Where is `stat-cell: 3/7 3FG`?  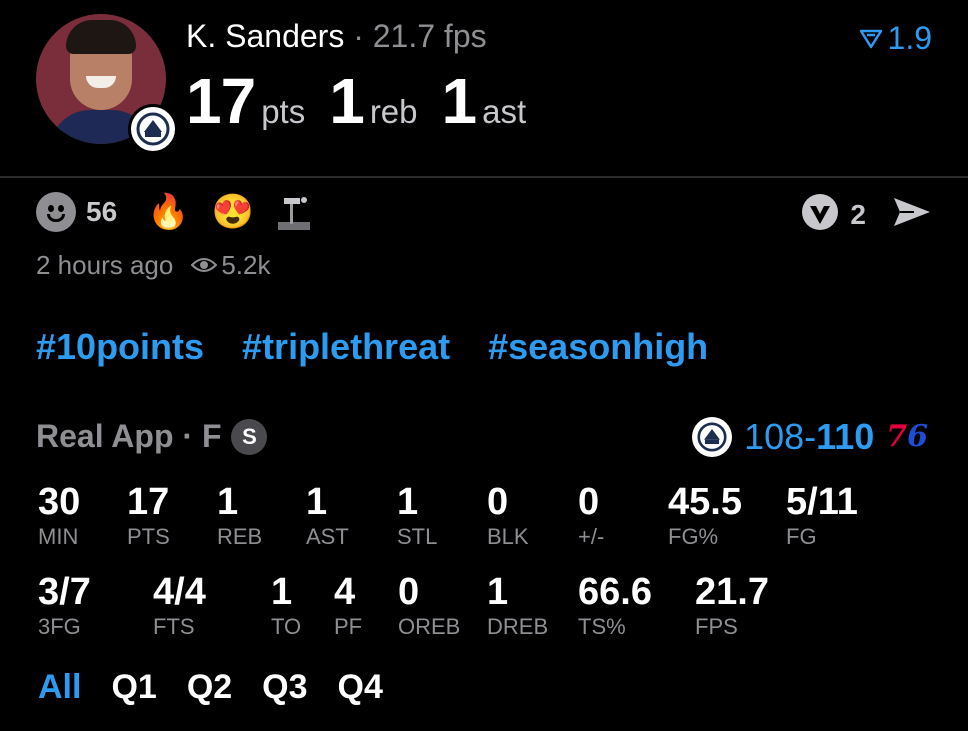 stat-cell: 3/7 3FG is located at coordinates (64, 606).